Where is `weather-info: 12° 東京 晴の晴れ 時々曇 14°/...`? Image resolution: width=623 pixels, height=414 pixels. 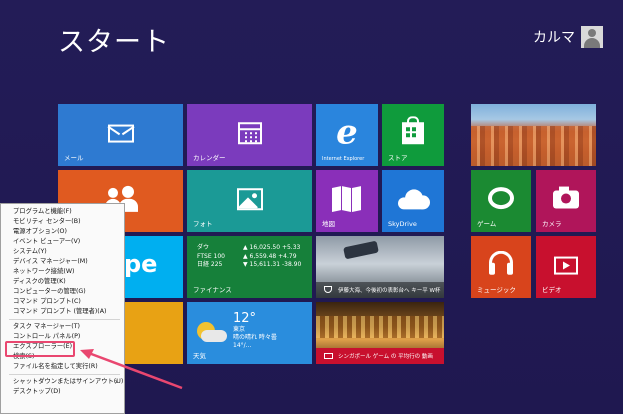
weather-info: 12° 東京 晴の晴れ 時々曇 14°/... is located at coordinates (255, 331).